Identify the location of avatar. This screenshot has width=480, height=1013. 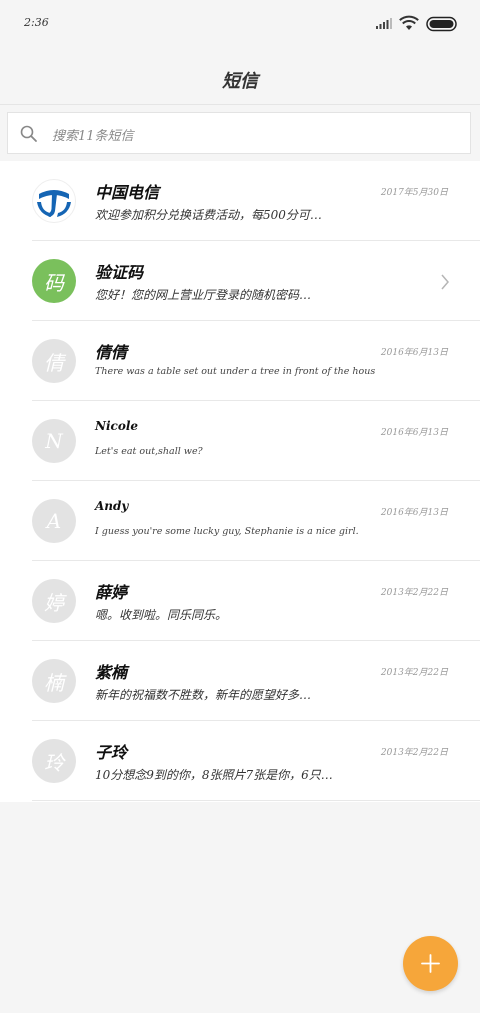
(54, 201).